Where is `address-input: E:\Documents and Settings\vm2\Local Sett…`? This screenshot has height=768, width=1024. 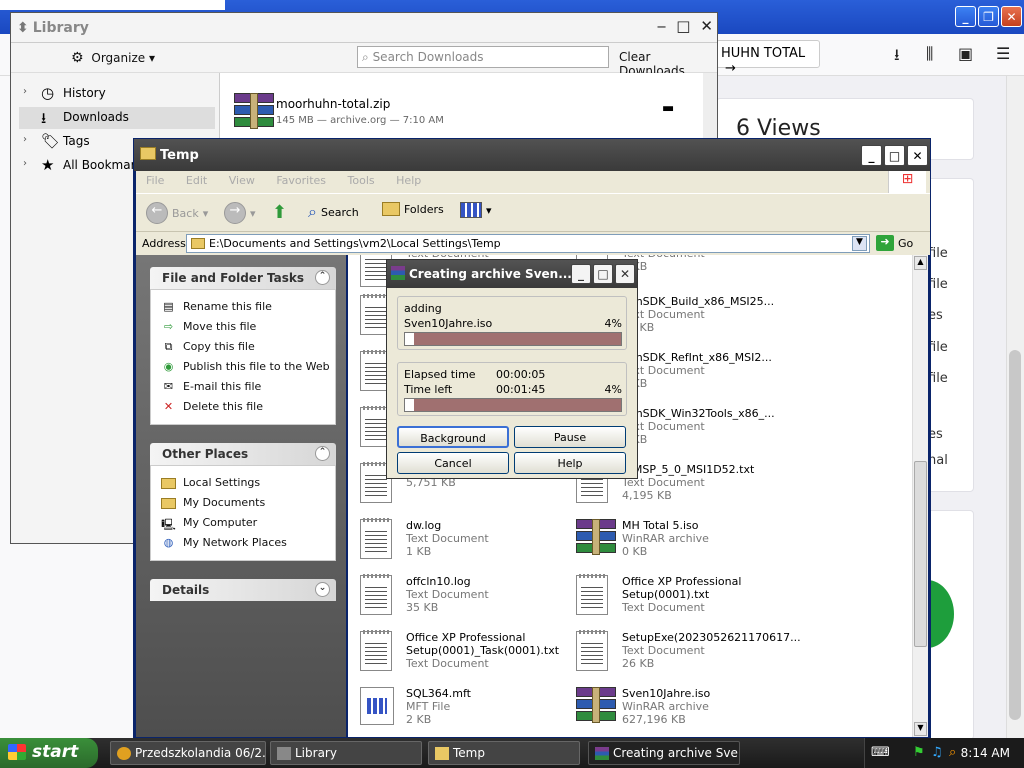 address-input: E:\Documents and Settings\vm2\Local Sett… is located at coordinates (528, 243).